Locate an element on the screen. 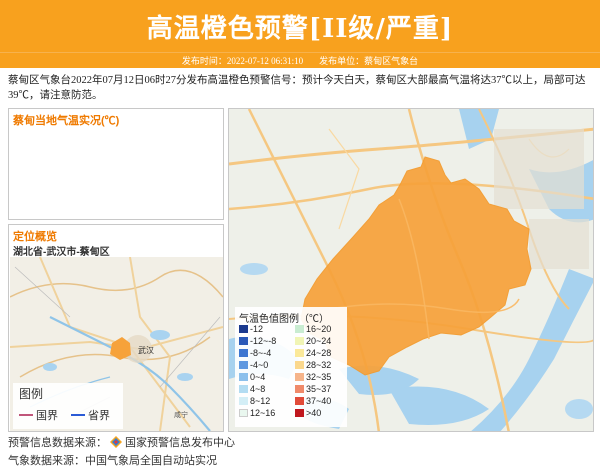 The image size is (600, 471). legend-item: 0~4 is located at coordinates (252, 377).